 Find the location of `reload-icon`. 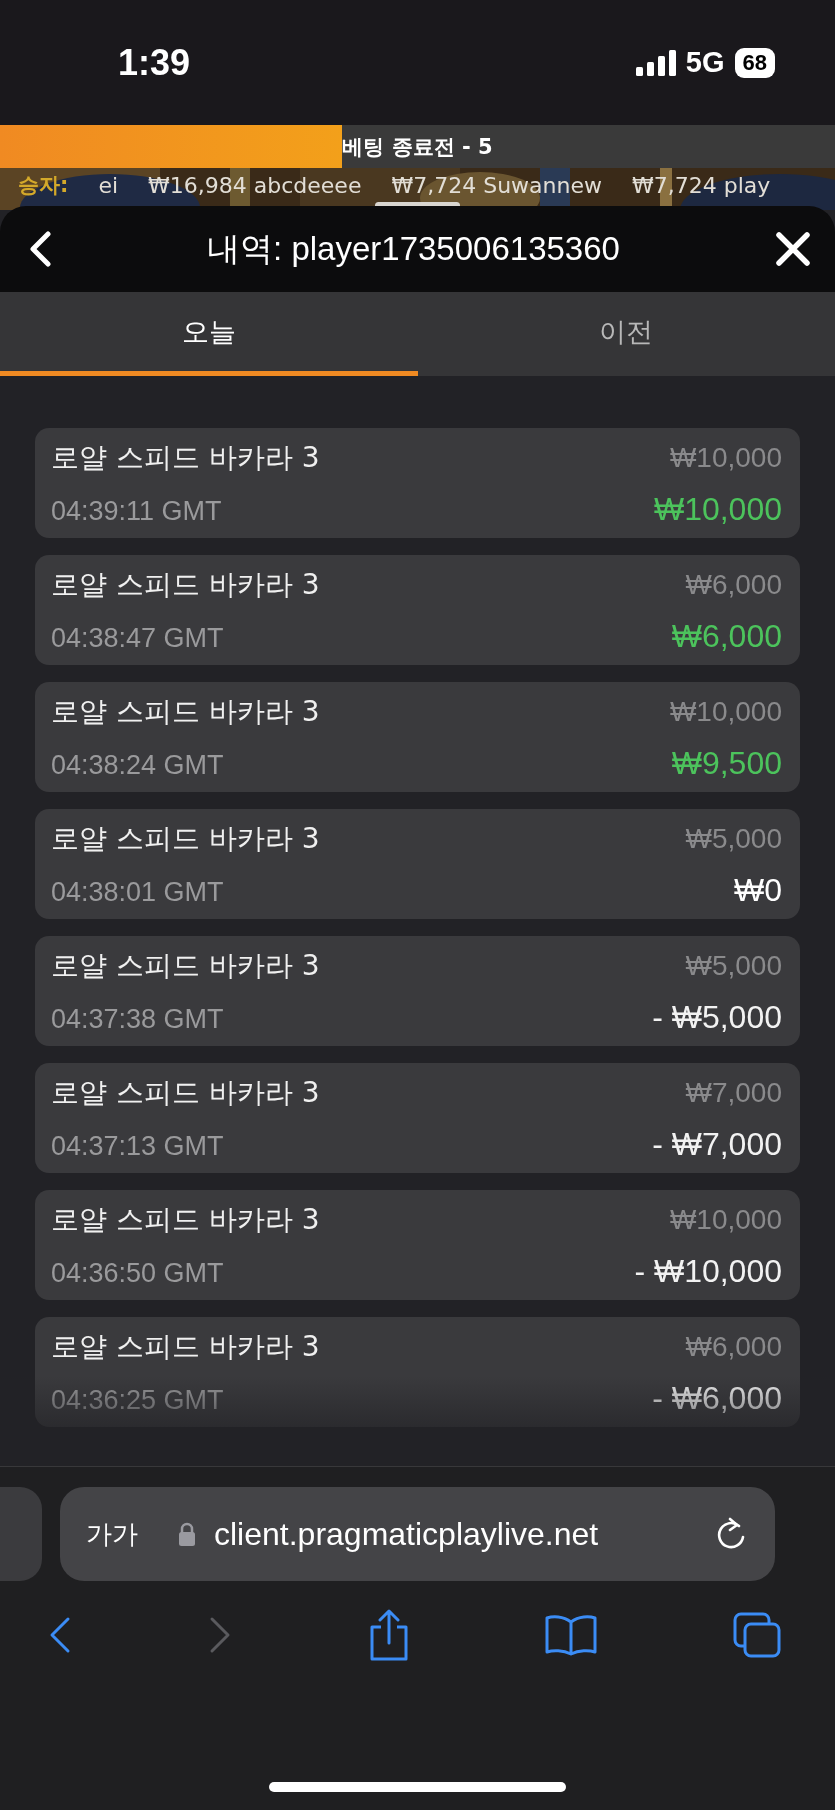

reload-icon is located at coordinates (731, 1534).